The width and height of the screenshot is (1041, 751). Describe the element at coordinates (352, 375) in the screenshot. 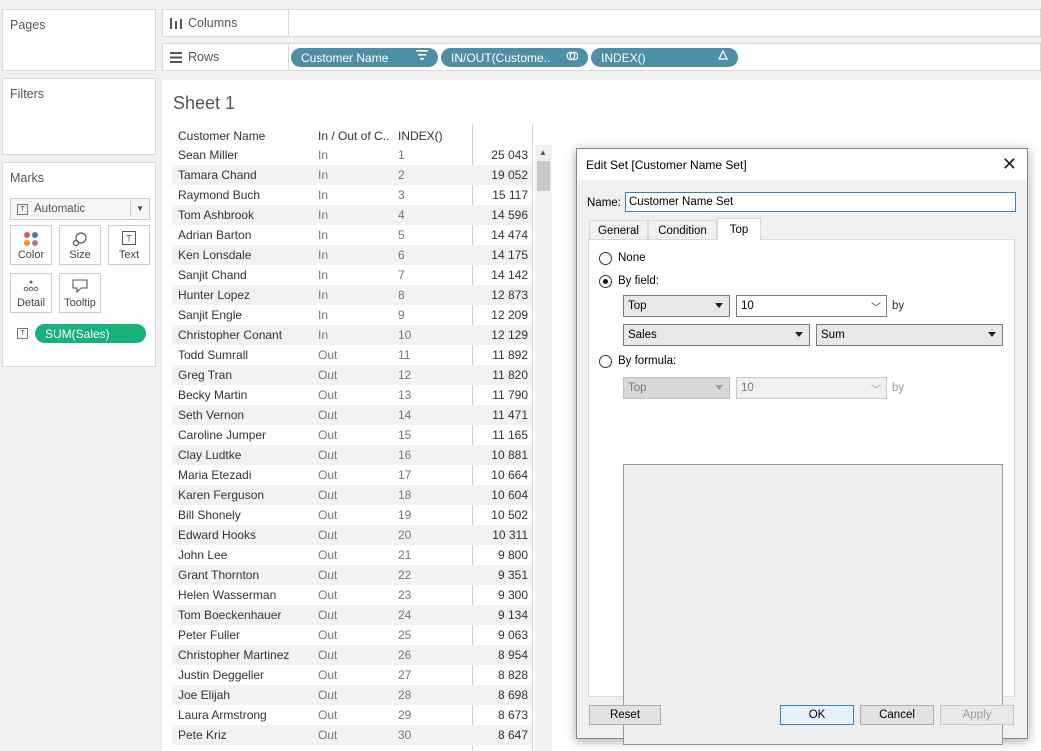

I see `table-row: Greg Tran Out 12 11 820` at that location.